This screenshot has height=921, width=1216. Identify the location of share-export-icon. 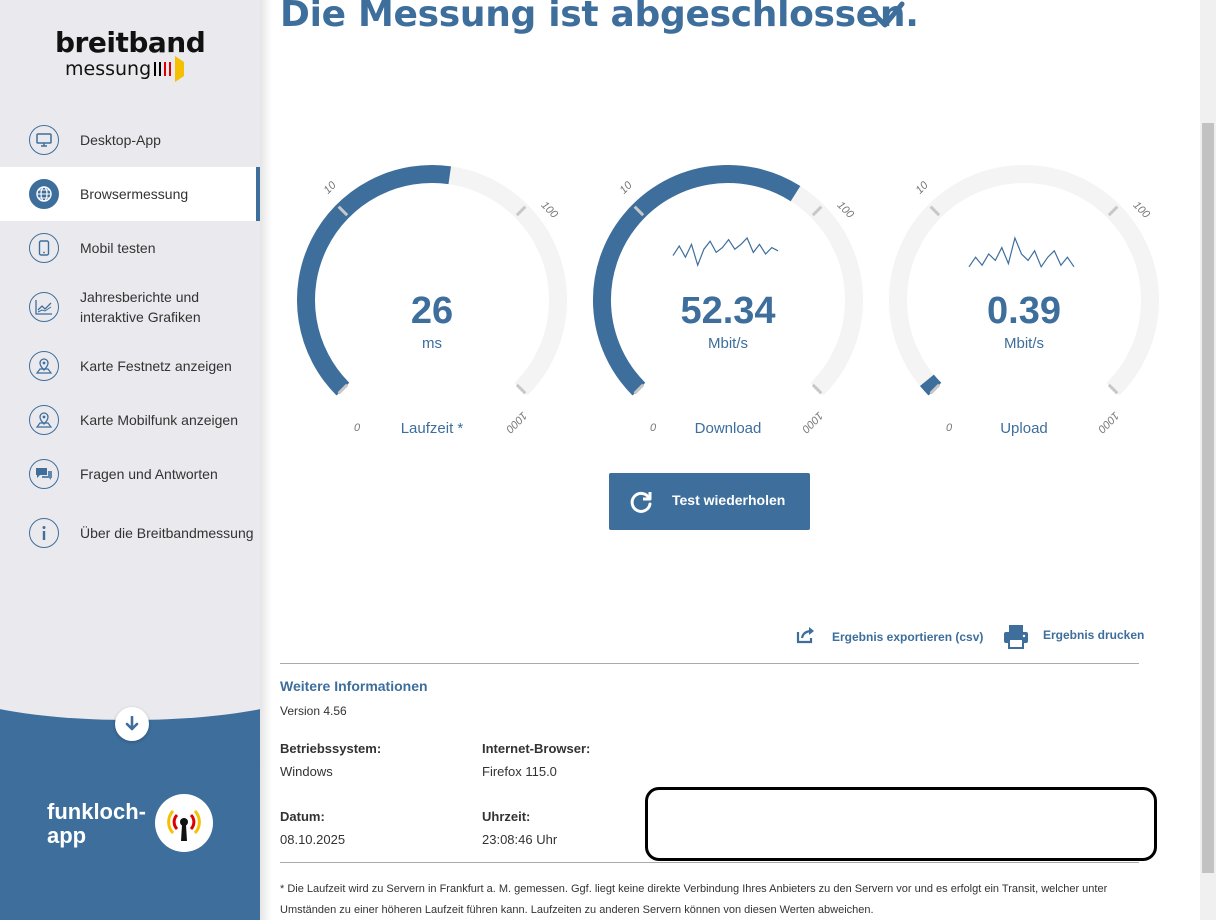
(806, 637).